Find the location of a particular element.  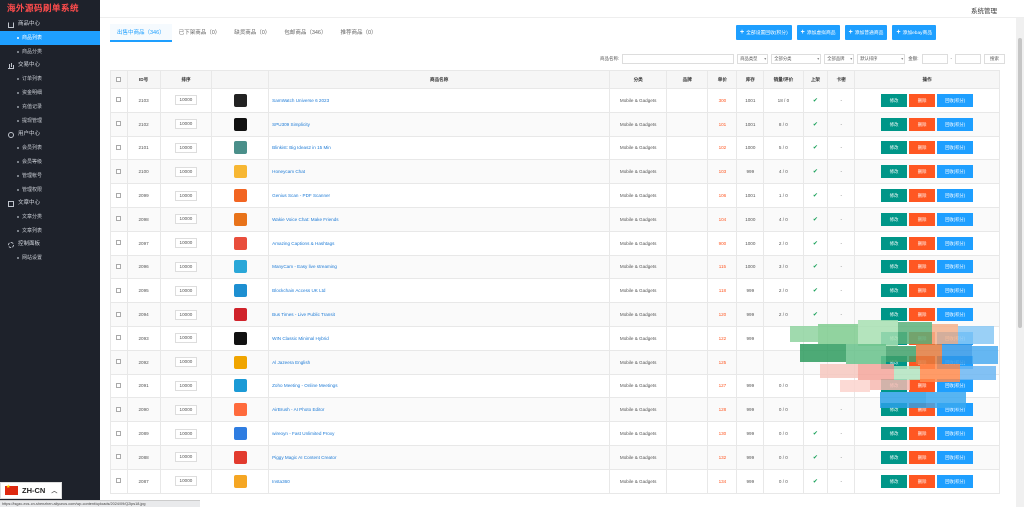

product-name: Wakie Voice Chat: Make Friends is located at coordinates (439, 219).